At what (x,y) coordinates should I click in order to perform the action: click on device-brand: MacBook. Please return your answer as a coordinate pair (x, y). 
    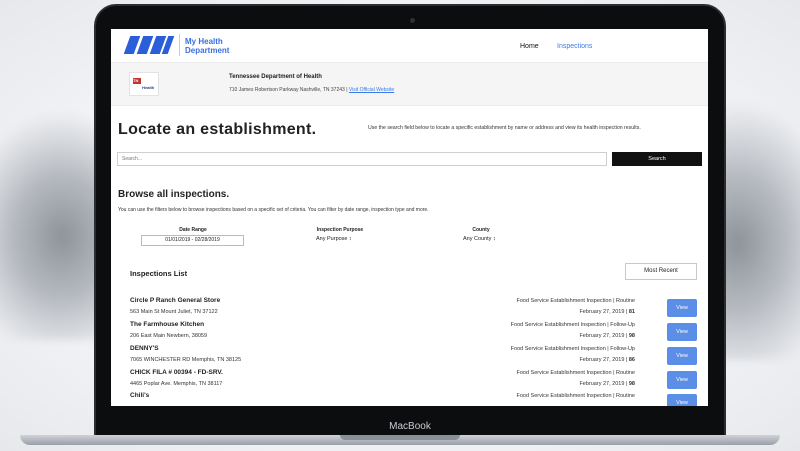
    Looking at the image, I should click on (410, 426).